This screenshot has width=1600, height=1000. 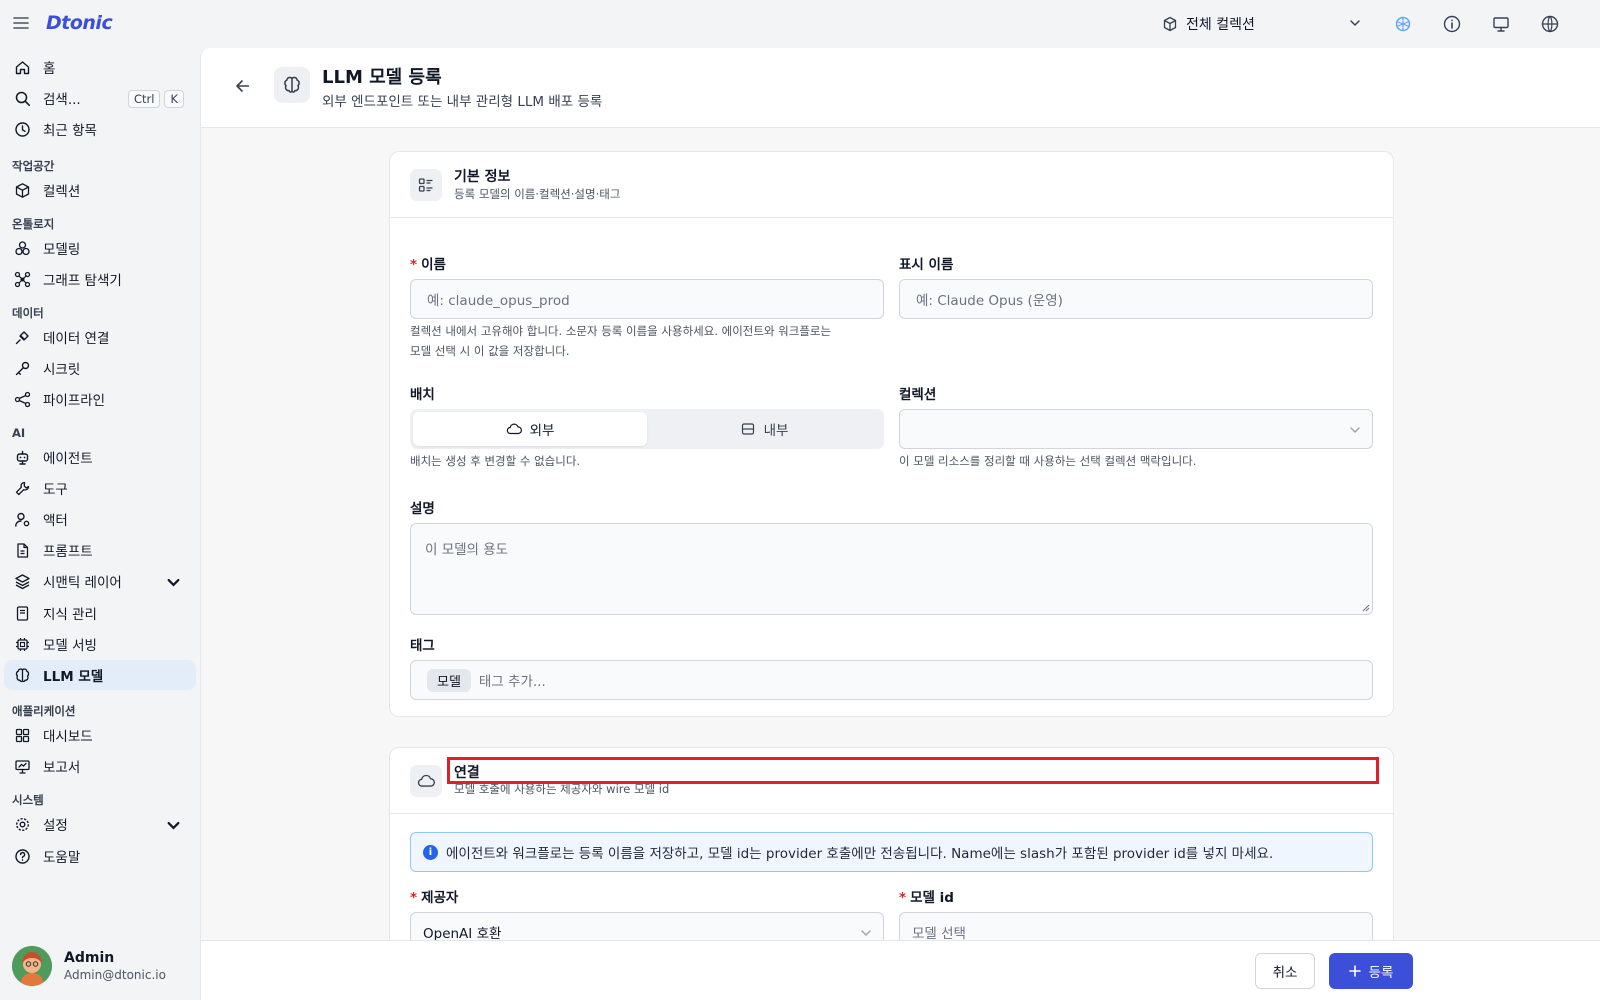 What do you see at coordinates (1136, 299) in the screenshot?
I see `display-name-input: 예: Claude Opus (운영)` at bounding box center [1136, 299].